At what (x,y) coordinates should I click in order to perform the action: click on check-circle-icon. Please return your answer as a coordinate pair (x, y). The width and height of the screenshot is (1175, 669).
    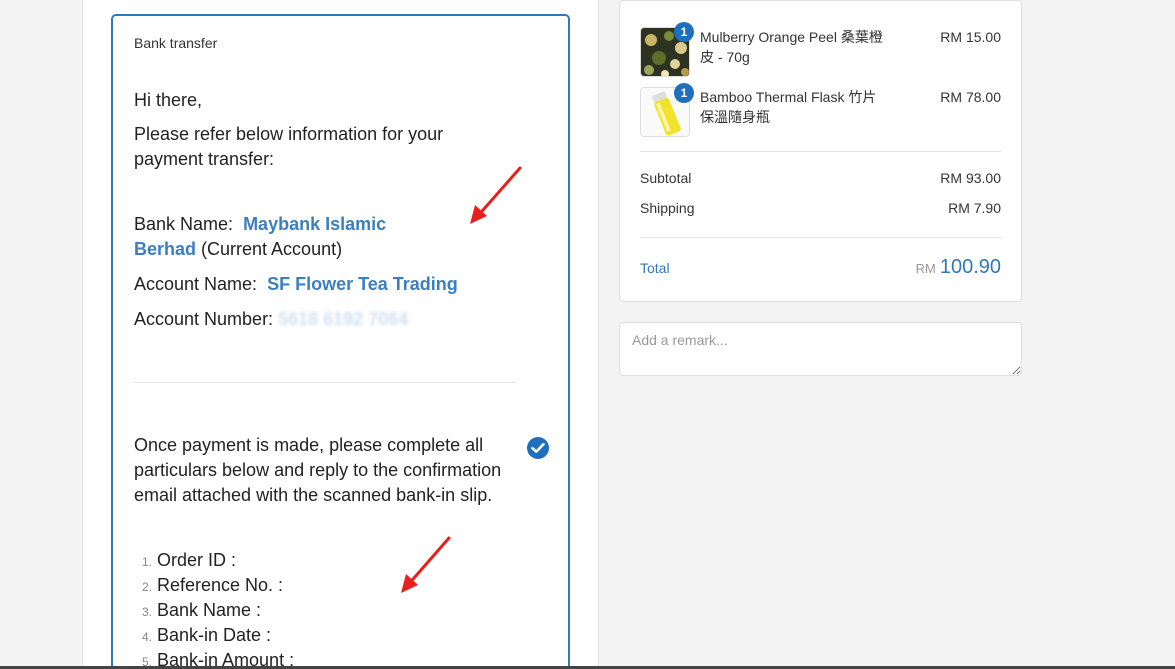
    Looking at the image, I should click on (538, 448).